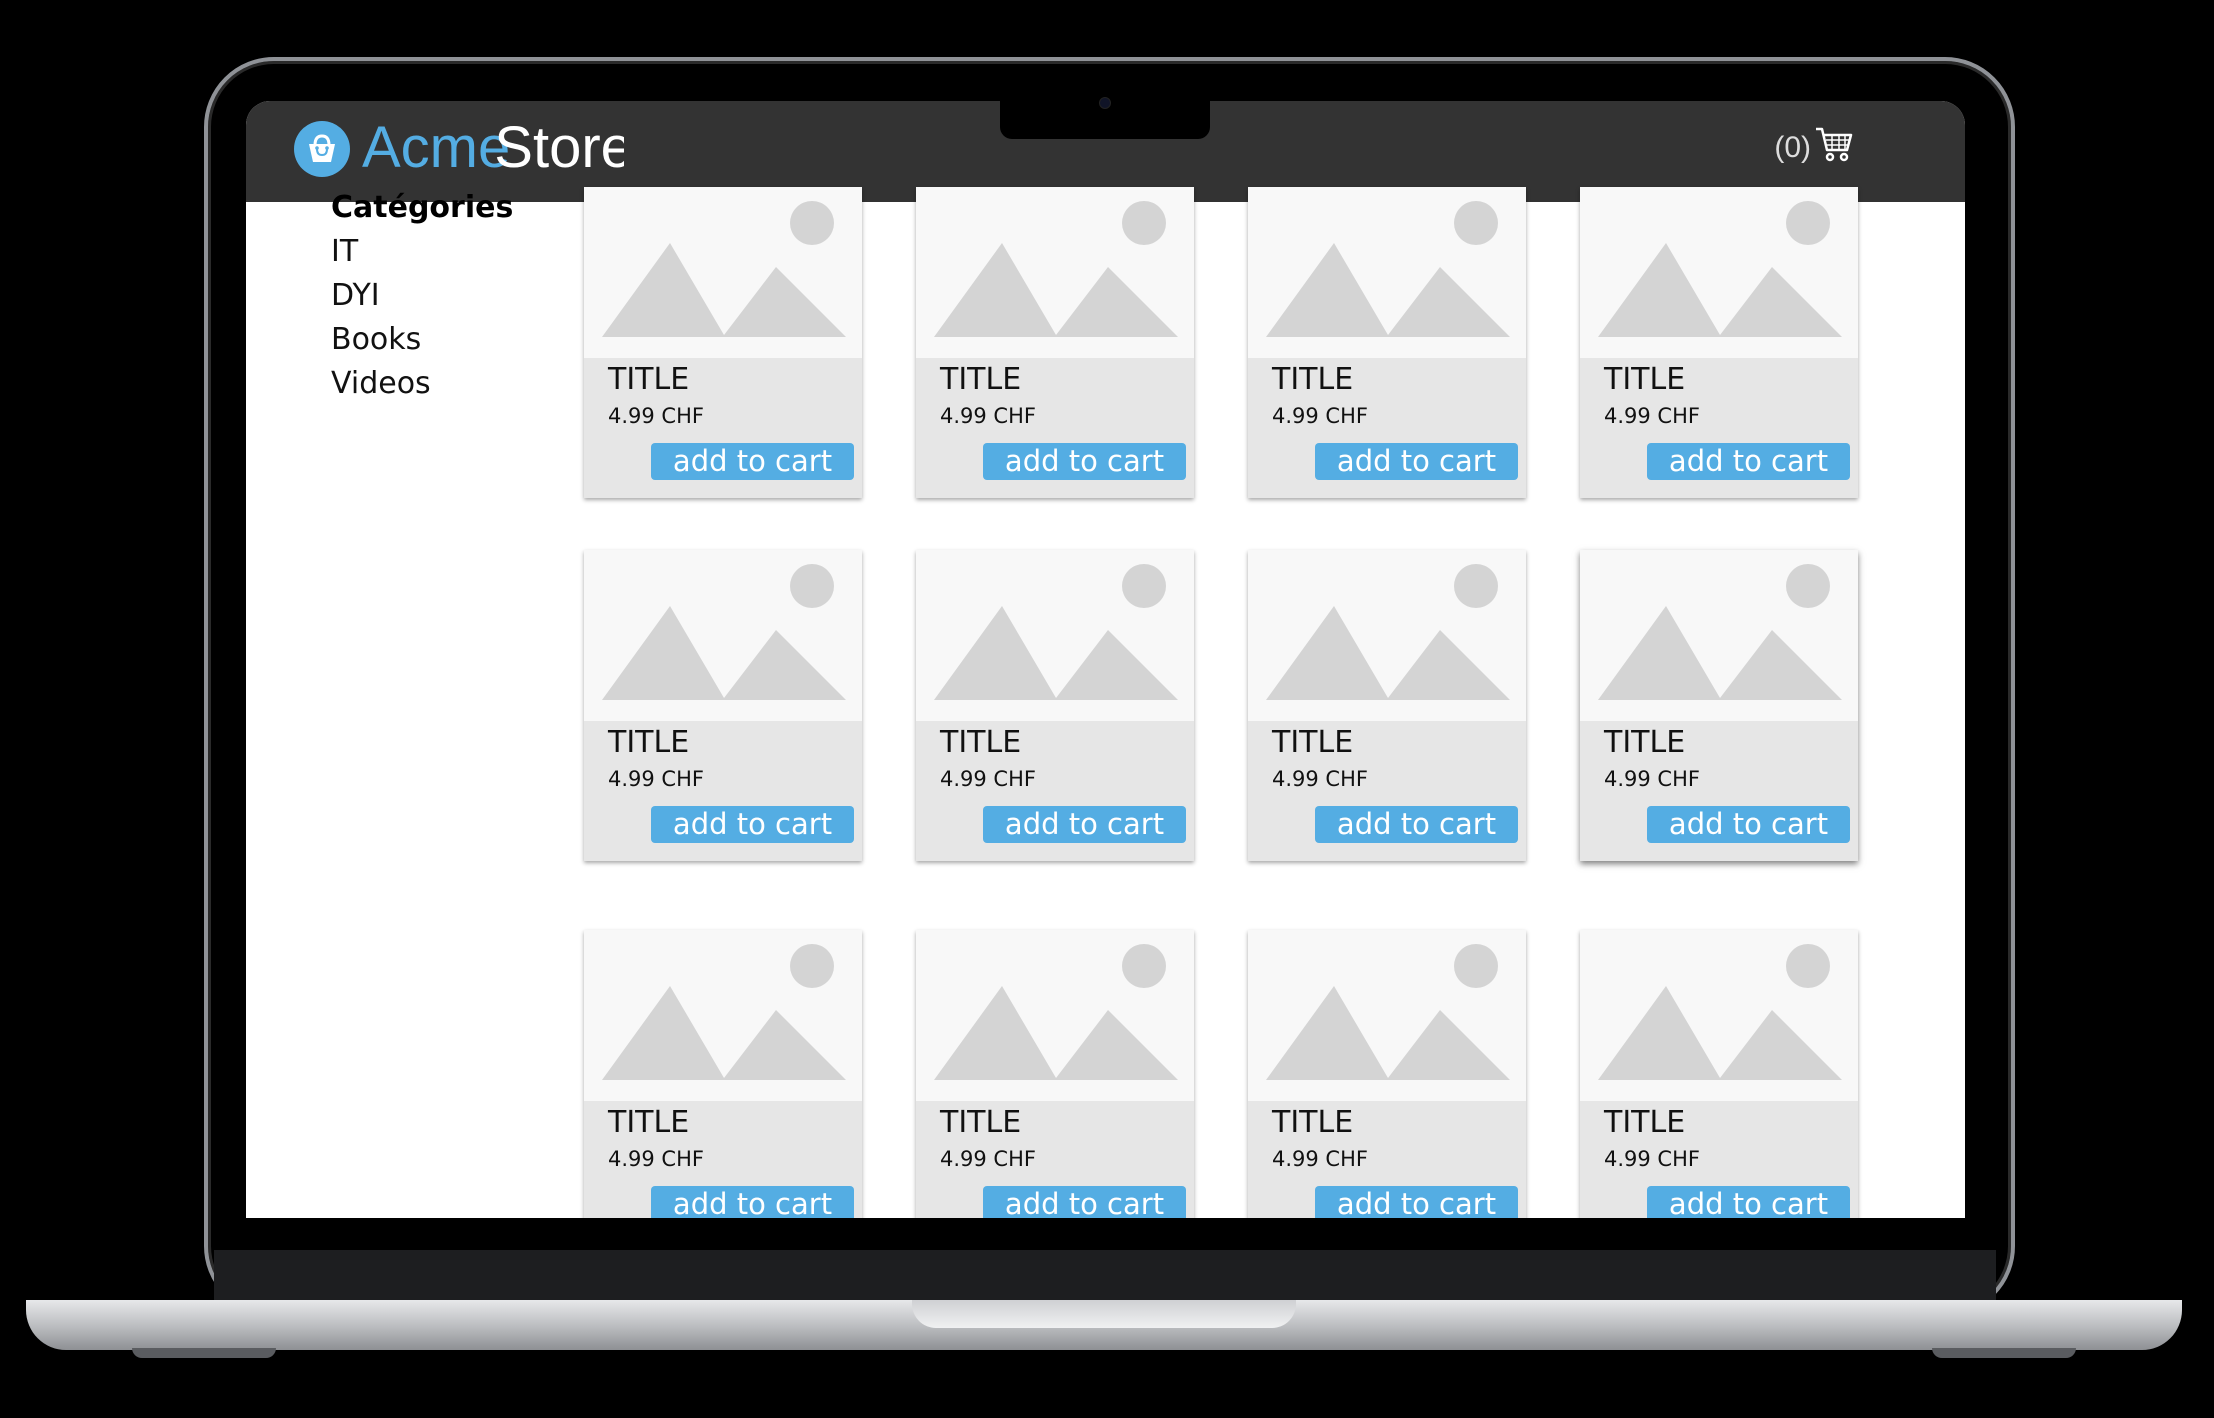 The height and width of the screenshot is (1418, 2214). Describe the element at coordinates (431, 384) in the screenshot. I see `category-item-videos: Videos` at that location.